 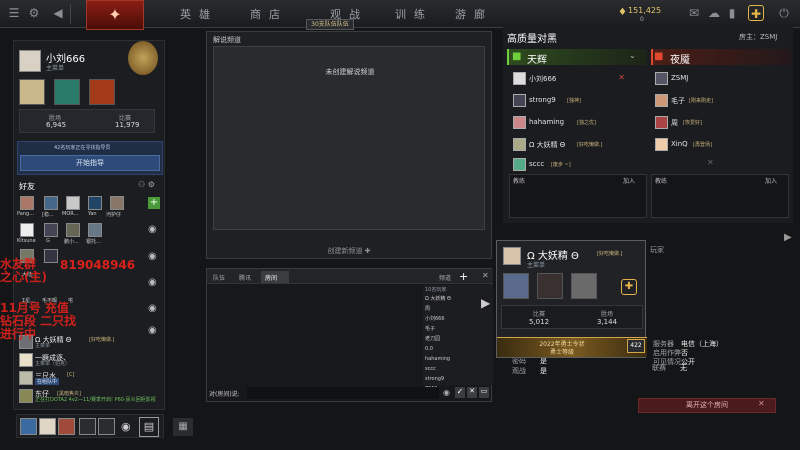 What do you see at coordinates (126, 426) in the screenshot?
I see `voice-icon: ◉` at bounding box center [126, 426].